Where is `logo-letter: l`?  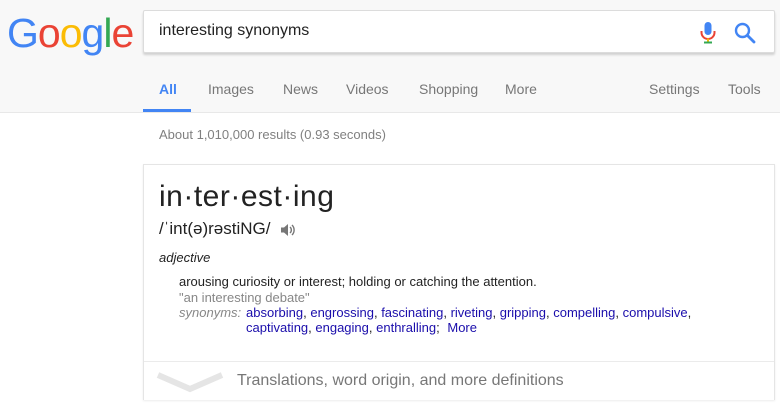
logo-letter: l is located at coordinates (107, 33).